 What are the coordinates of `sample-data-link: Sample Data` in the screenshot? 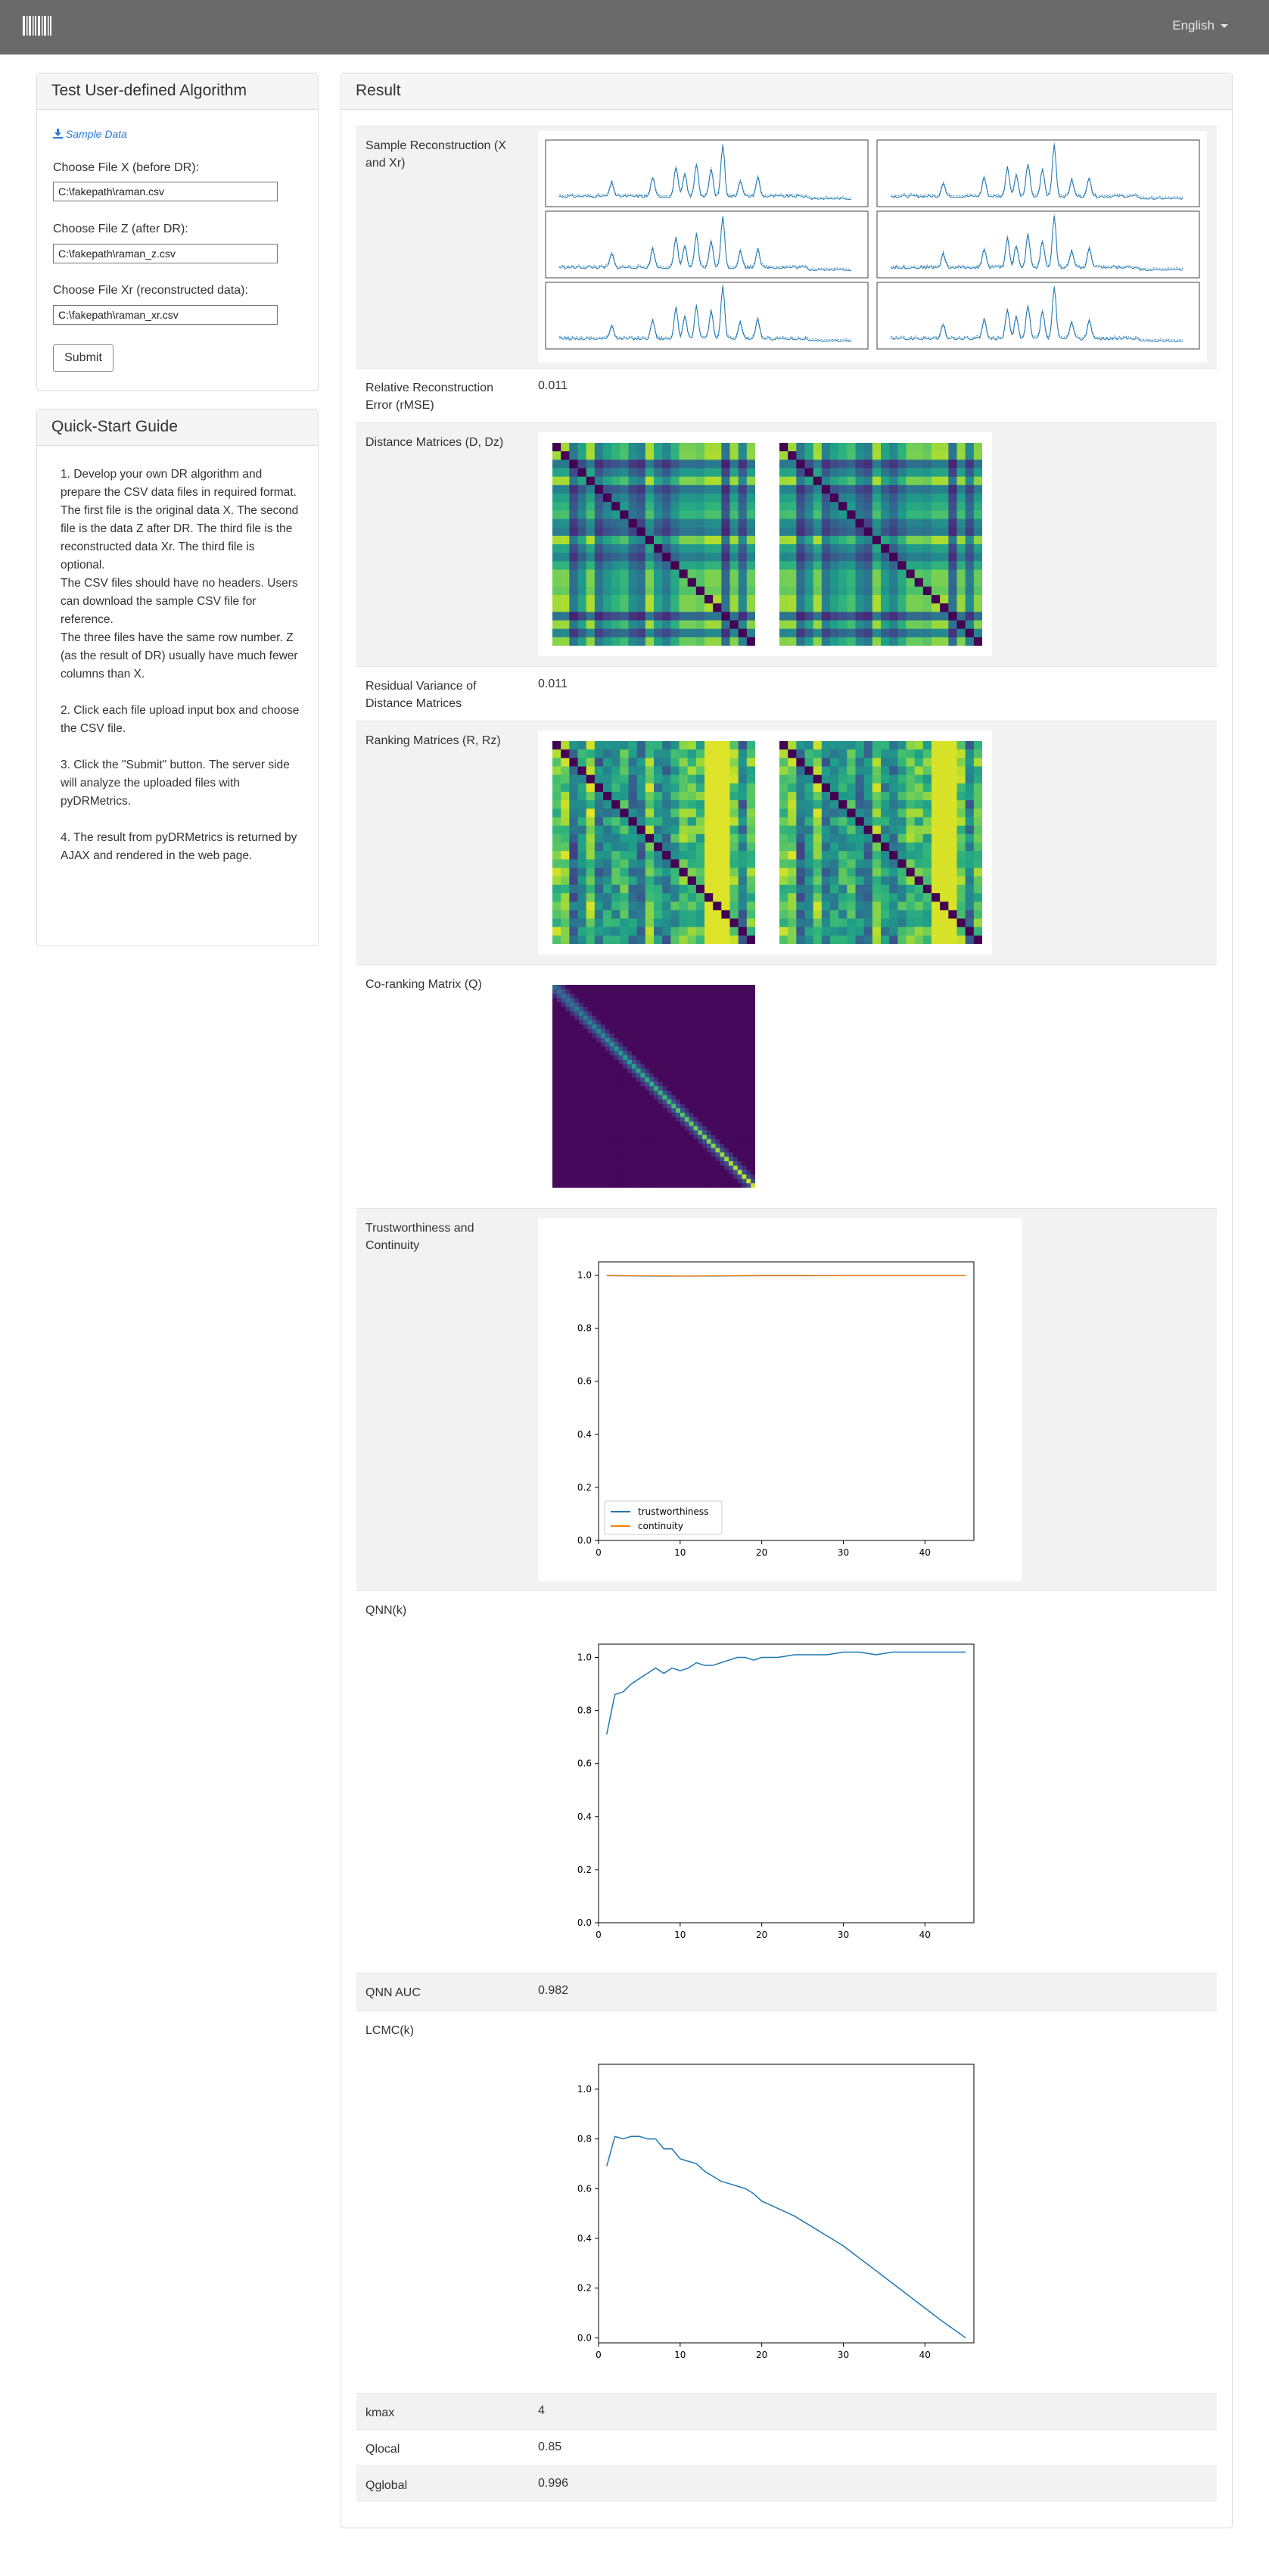 It's located at (90, 134).